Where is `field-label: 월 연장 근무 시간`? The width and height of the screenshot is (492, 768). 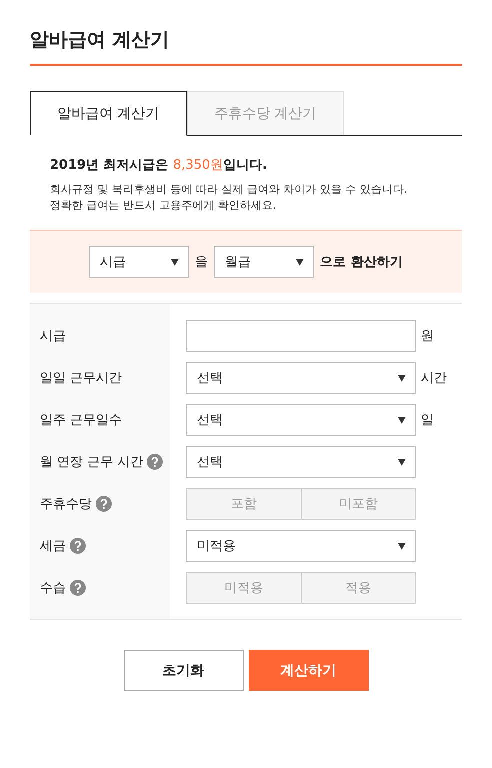
field-label: 월 연장 근무 시간 is located at coordinates (92, 462).